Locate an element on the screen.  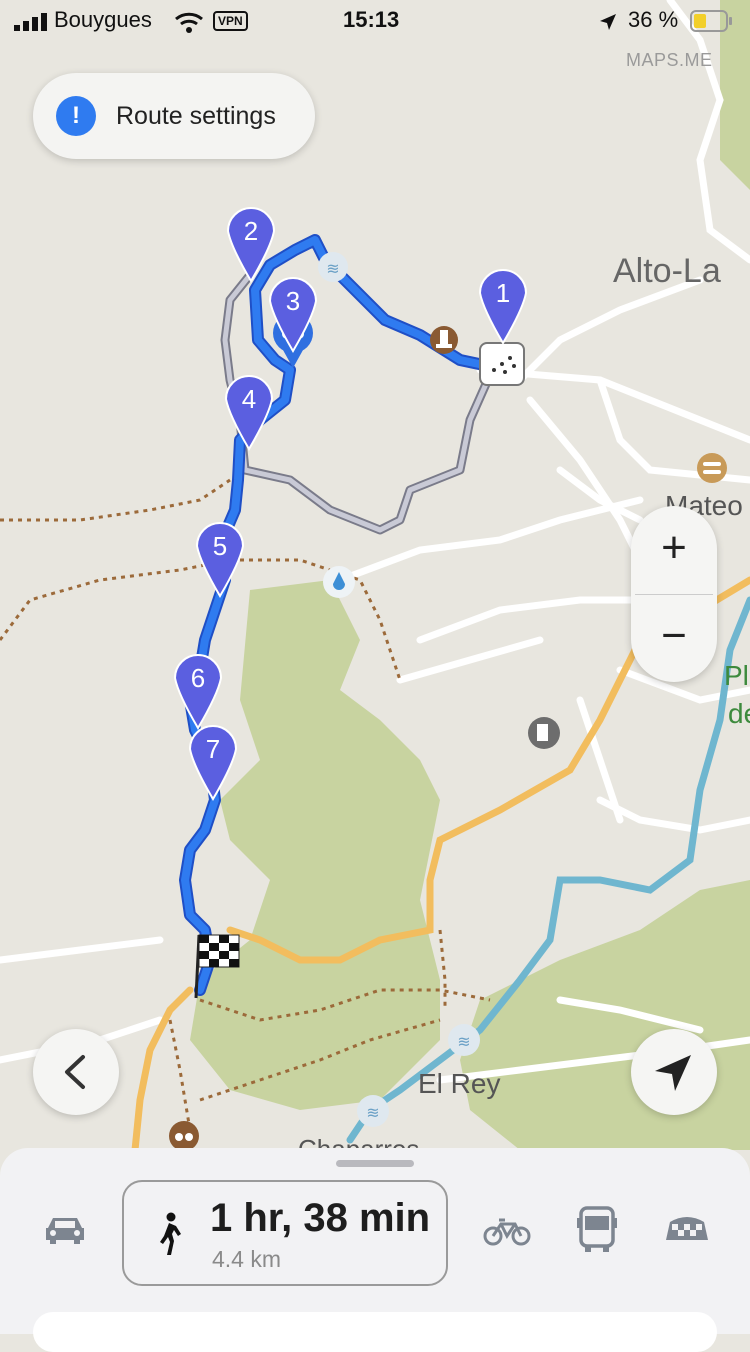
bus-icon is located at coordinates (597, 1229).